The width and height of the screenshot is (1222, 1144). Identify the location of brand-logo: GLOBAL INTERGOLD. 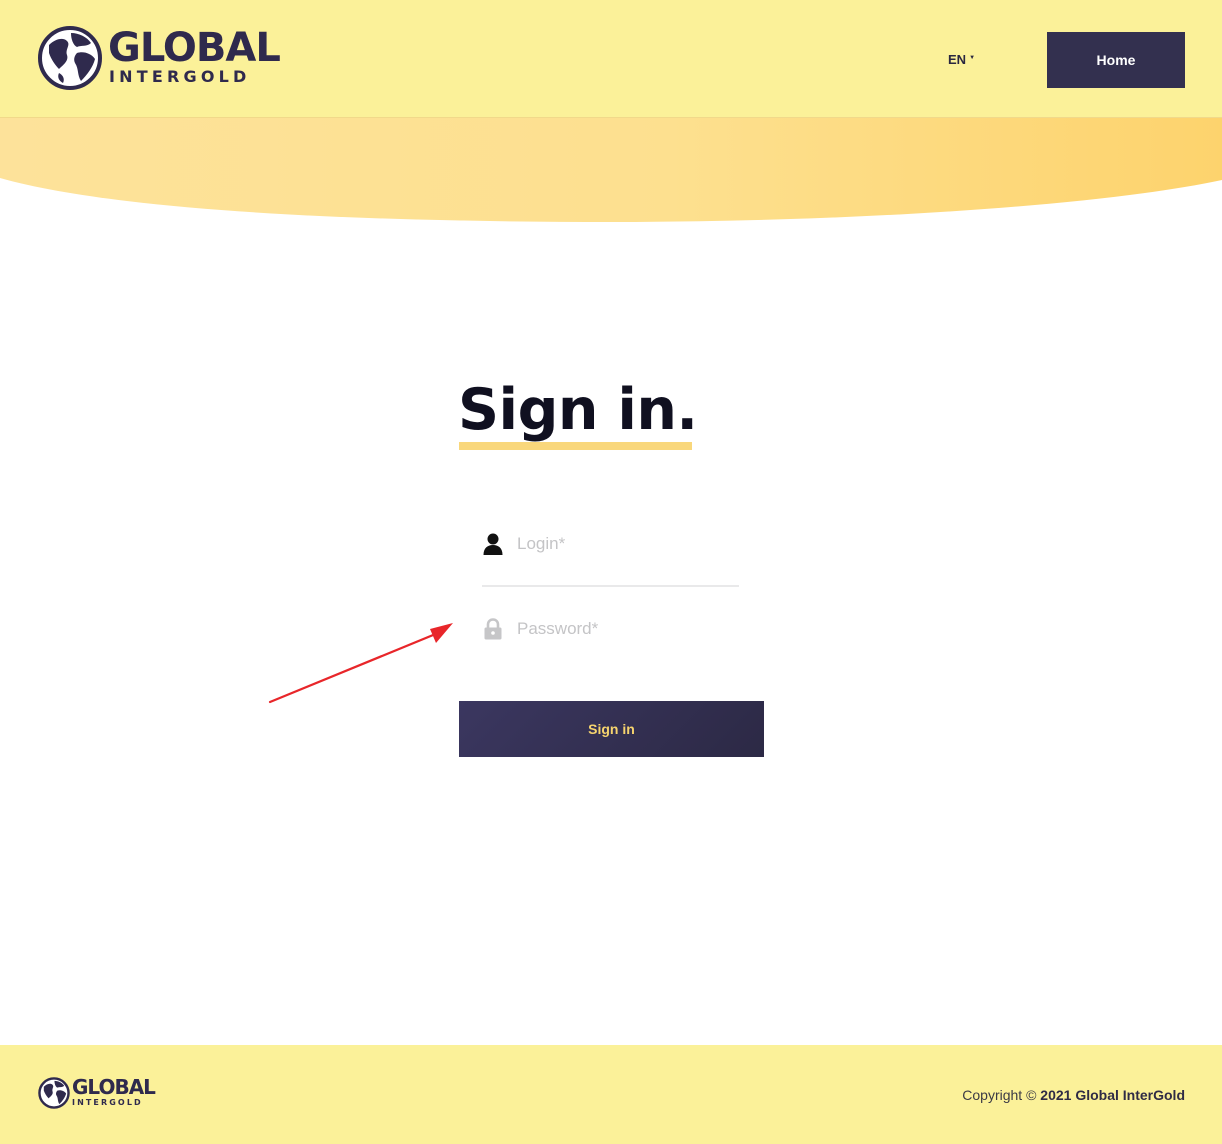
(159, 58).